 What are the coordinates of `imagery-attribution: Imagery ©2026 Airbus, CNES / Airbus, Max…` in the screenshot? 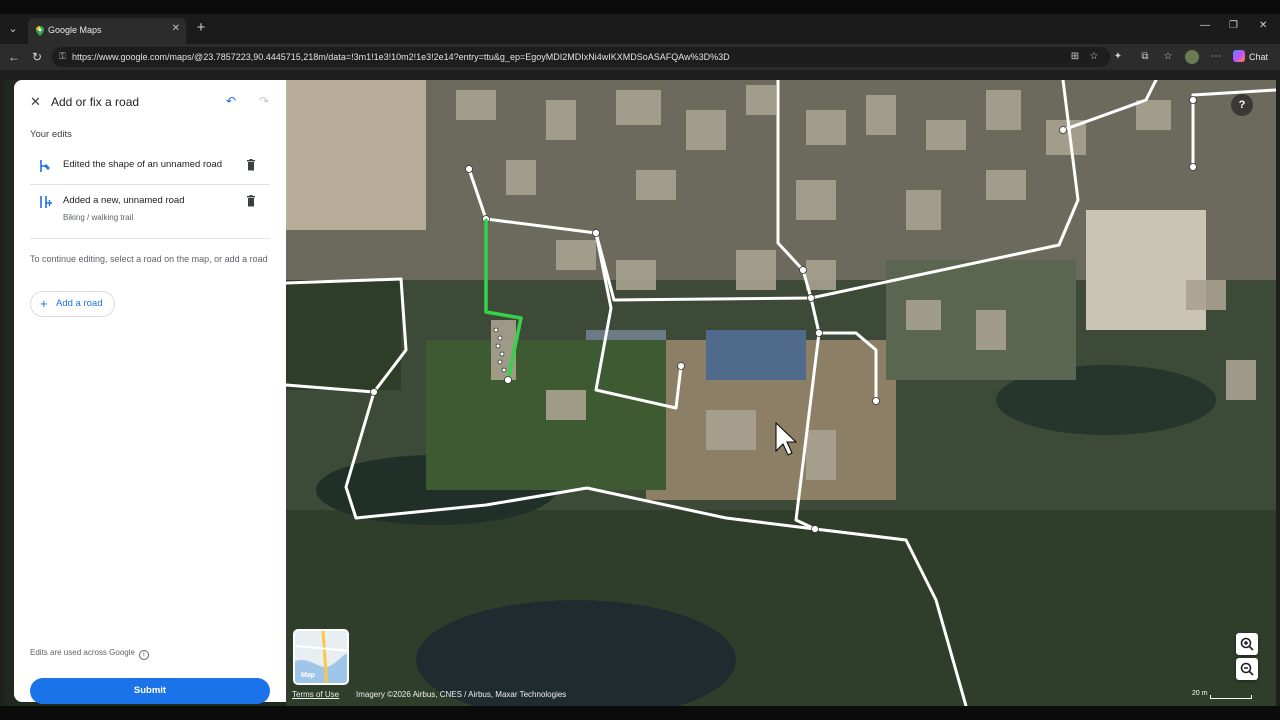 It's located at (461, 694).